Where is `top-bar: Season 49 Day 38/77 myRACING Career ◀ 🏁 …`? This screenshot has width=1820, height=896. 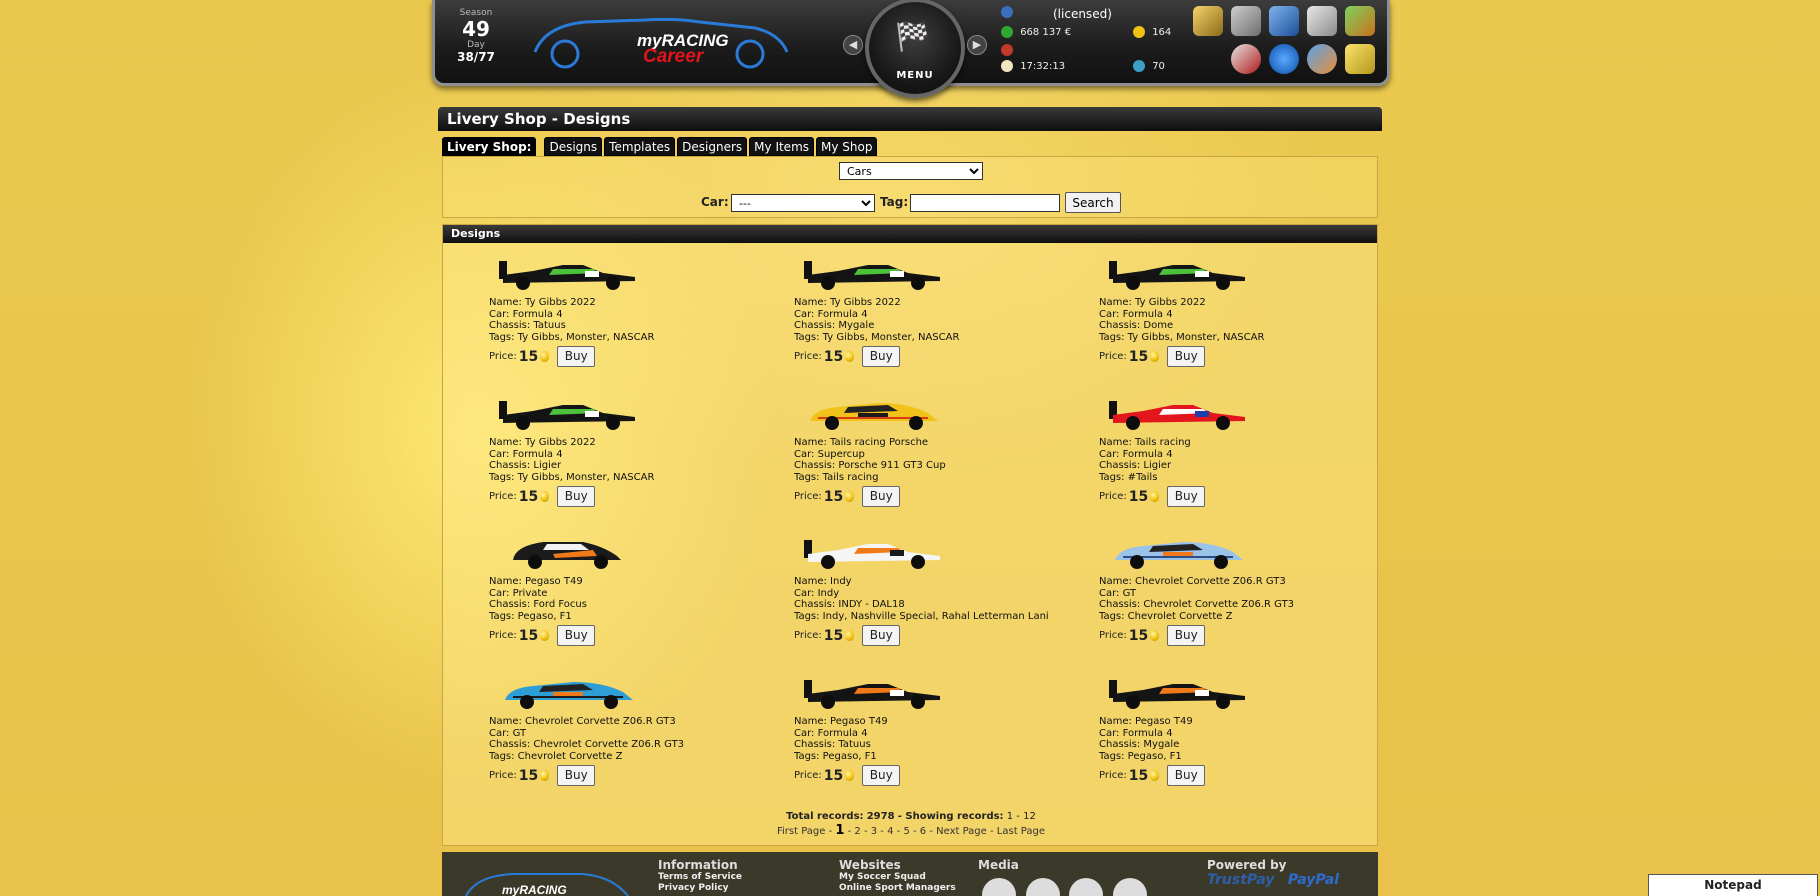 top-bar: Season 49 Day 38/77 myRACING Career ◀ 🏁 … is located at coordinates (911, 49).